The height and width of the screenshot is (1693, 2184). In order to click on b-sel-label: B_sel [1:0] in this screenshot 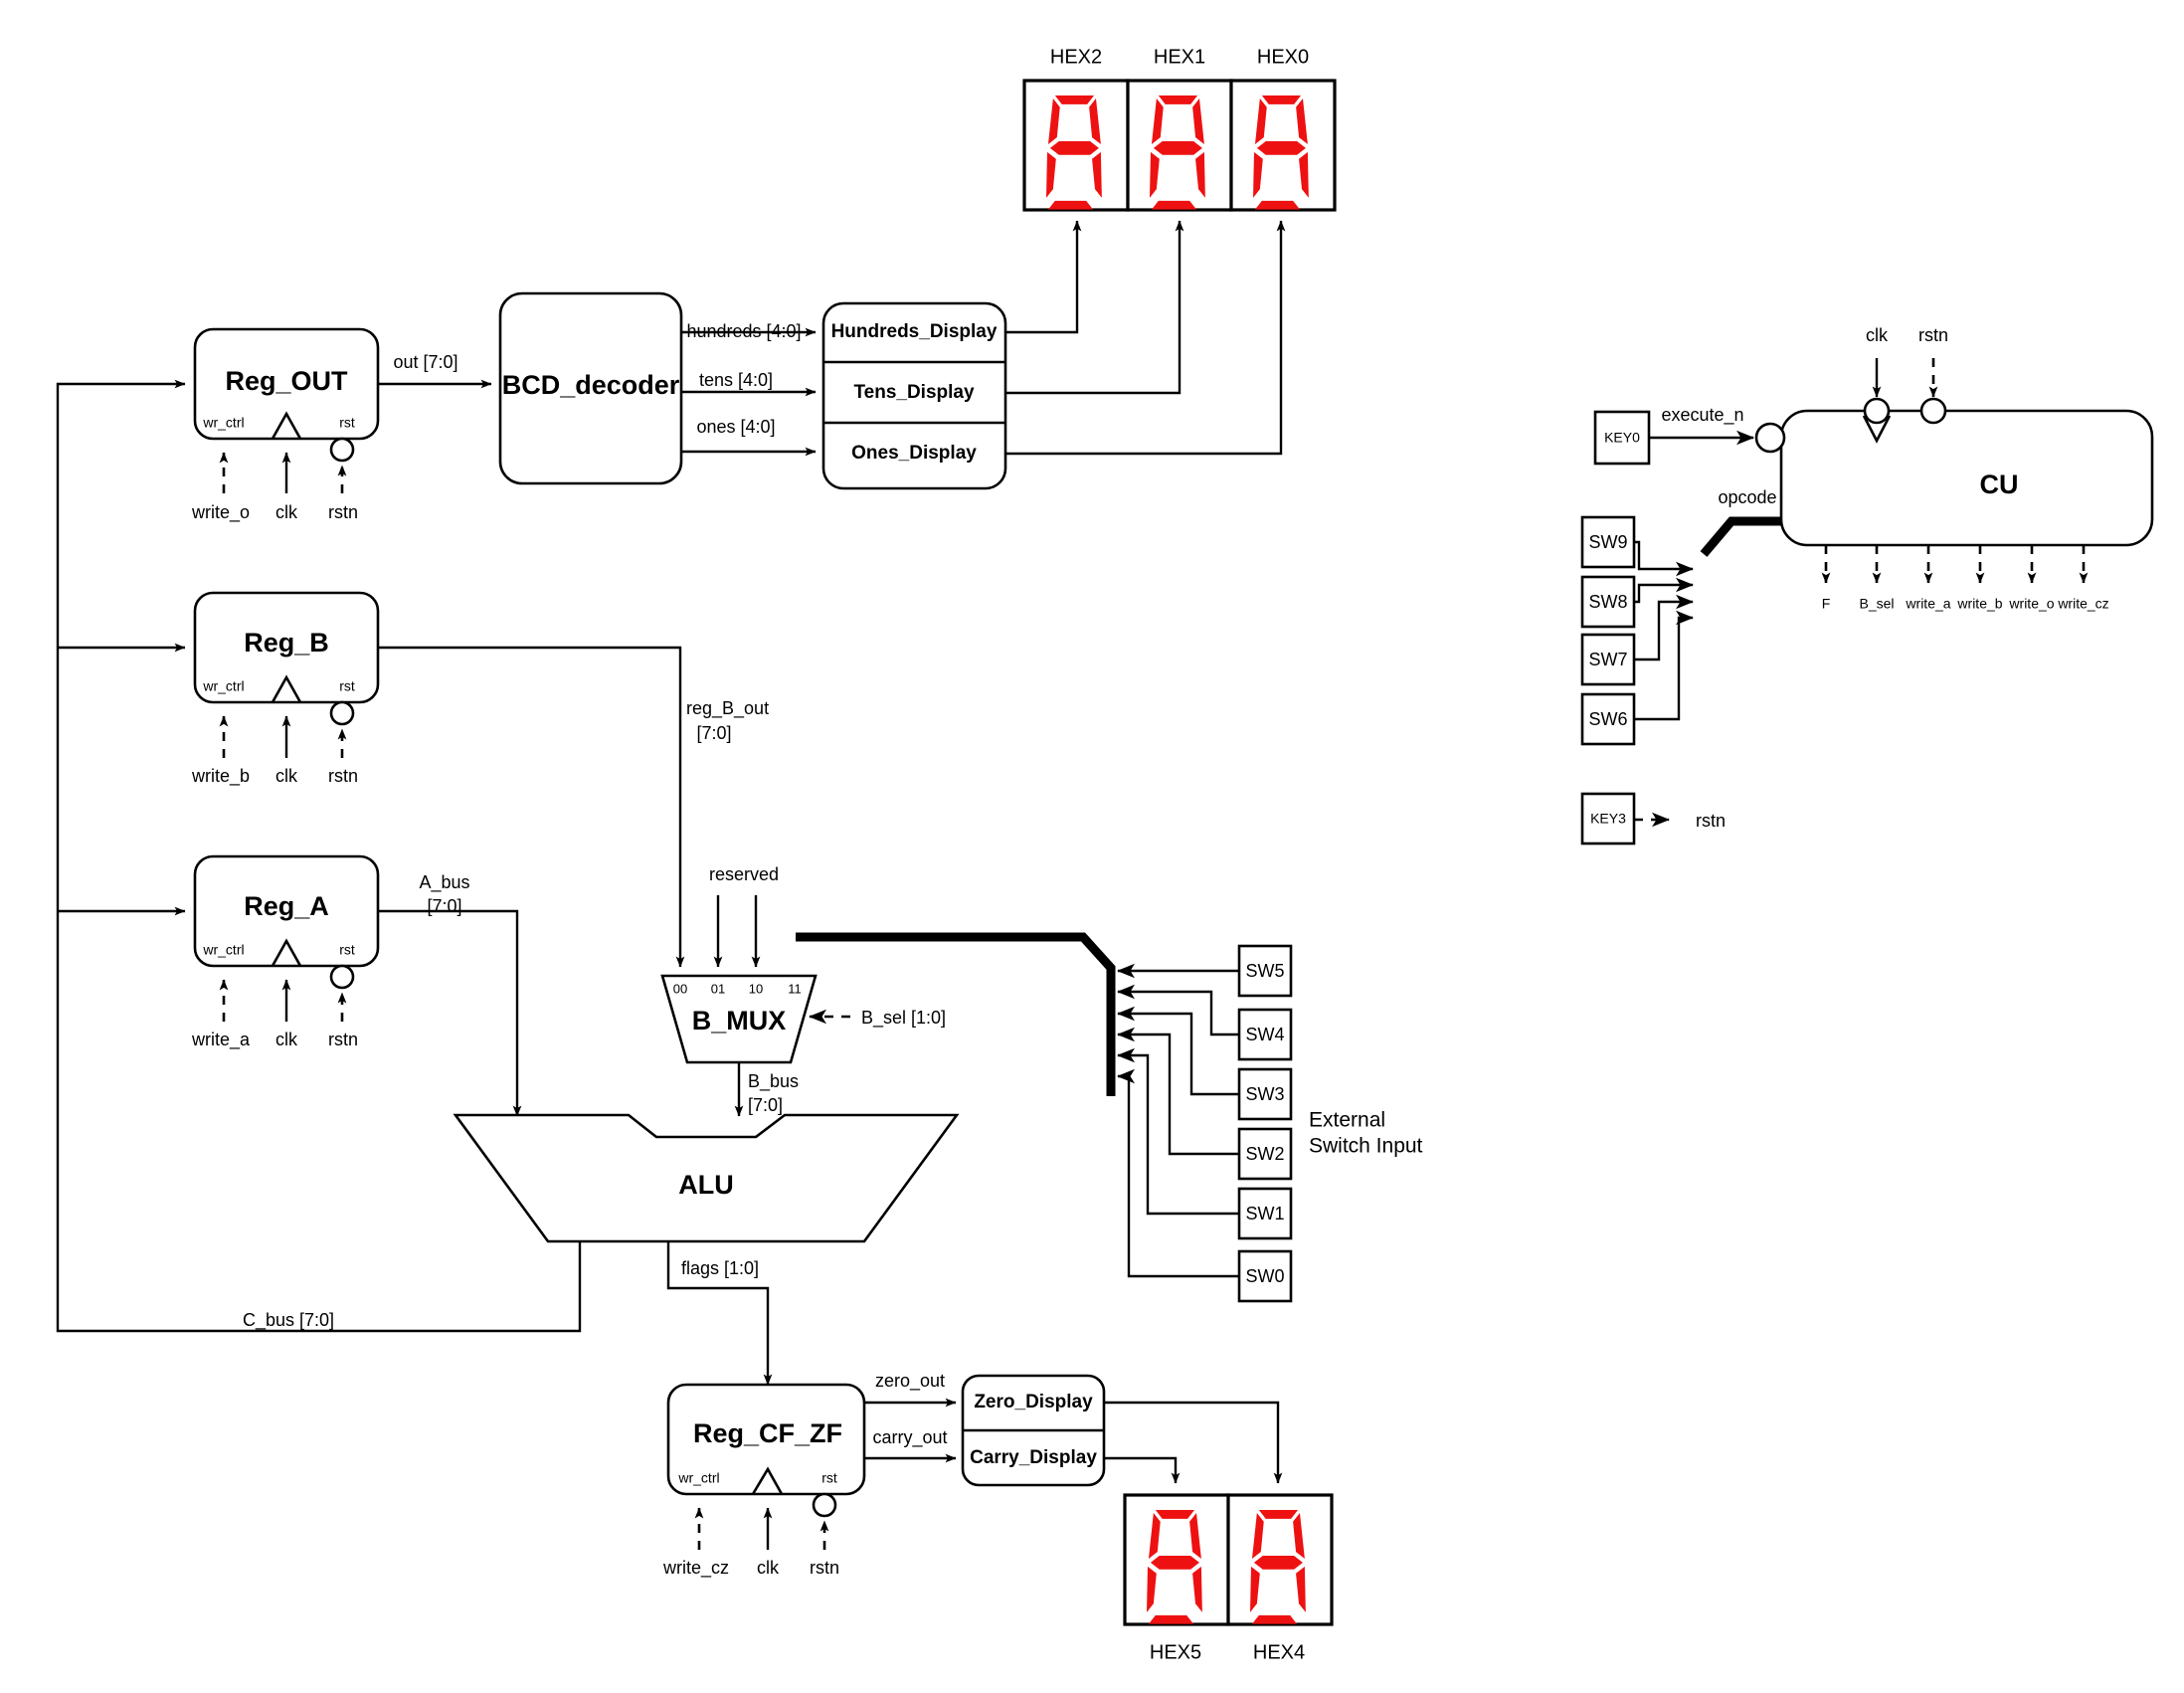, I will do `click(903, 1018)`.